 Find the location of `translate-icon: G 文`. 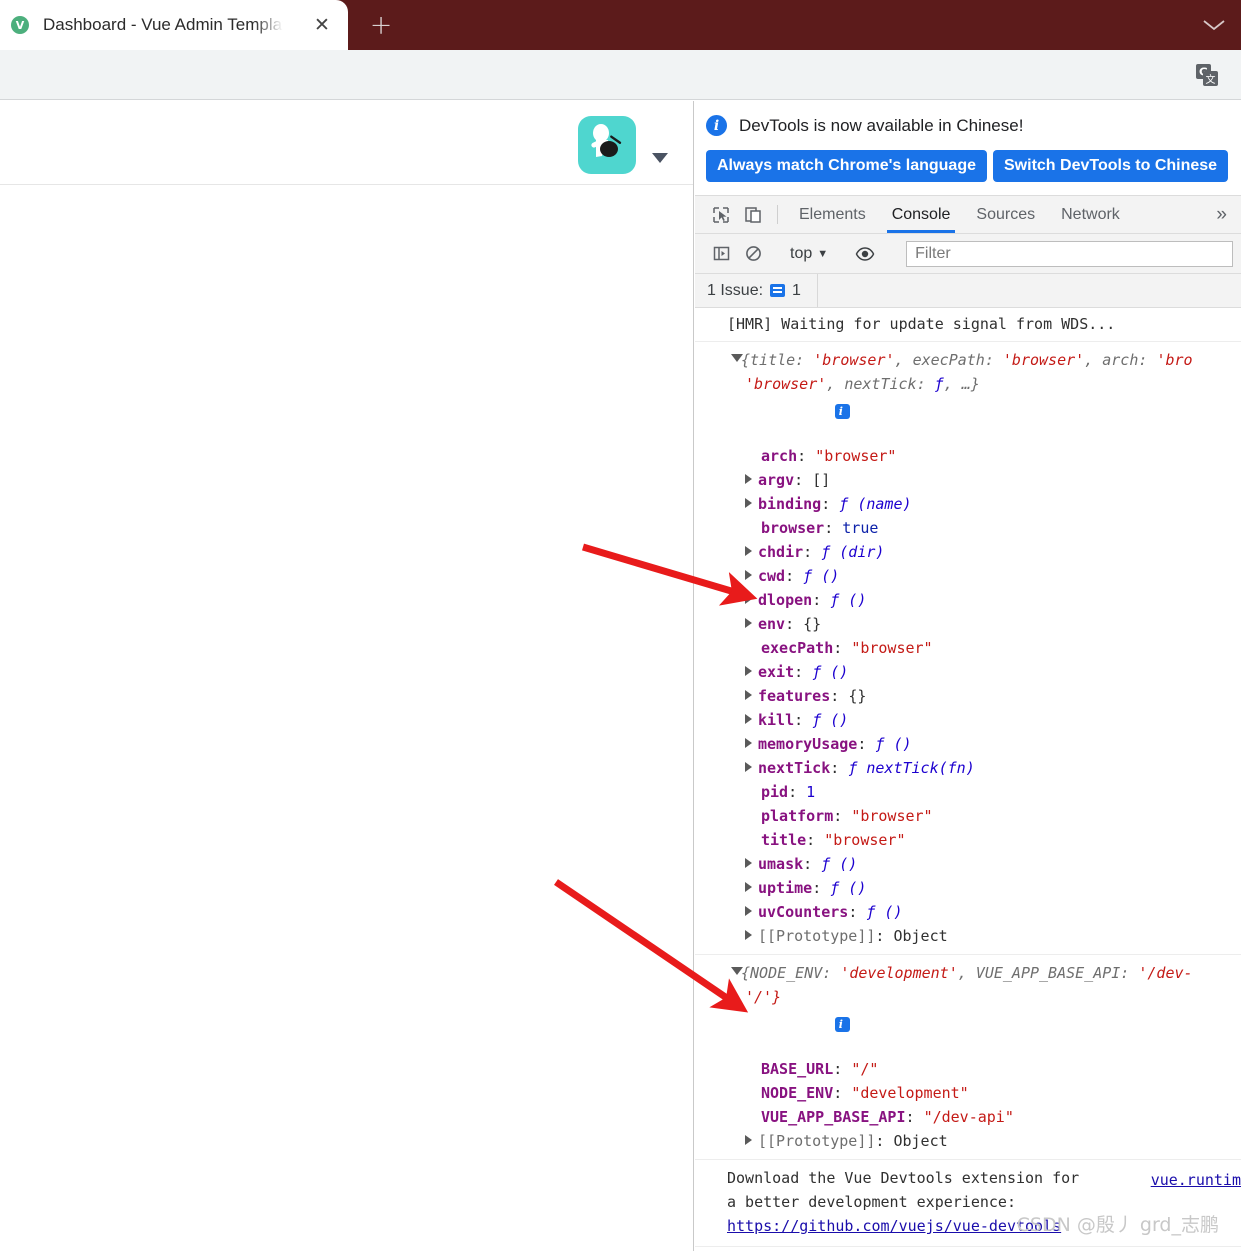

translate-icon: G 文 is located at coordinates (1207, 75).